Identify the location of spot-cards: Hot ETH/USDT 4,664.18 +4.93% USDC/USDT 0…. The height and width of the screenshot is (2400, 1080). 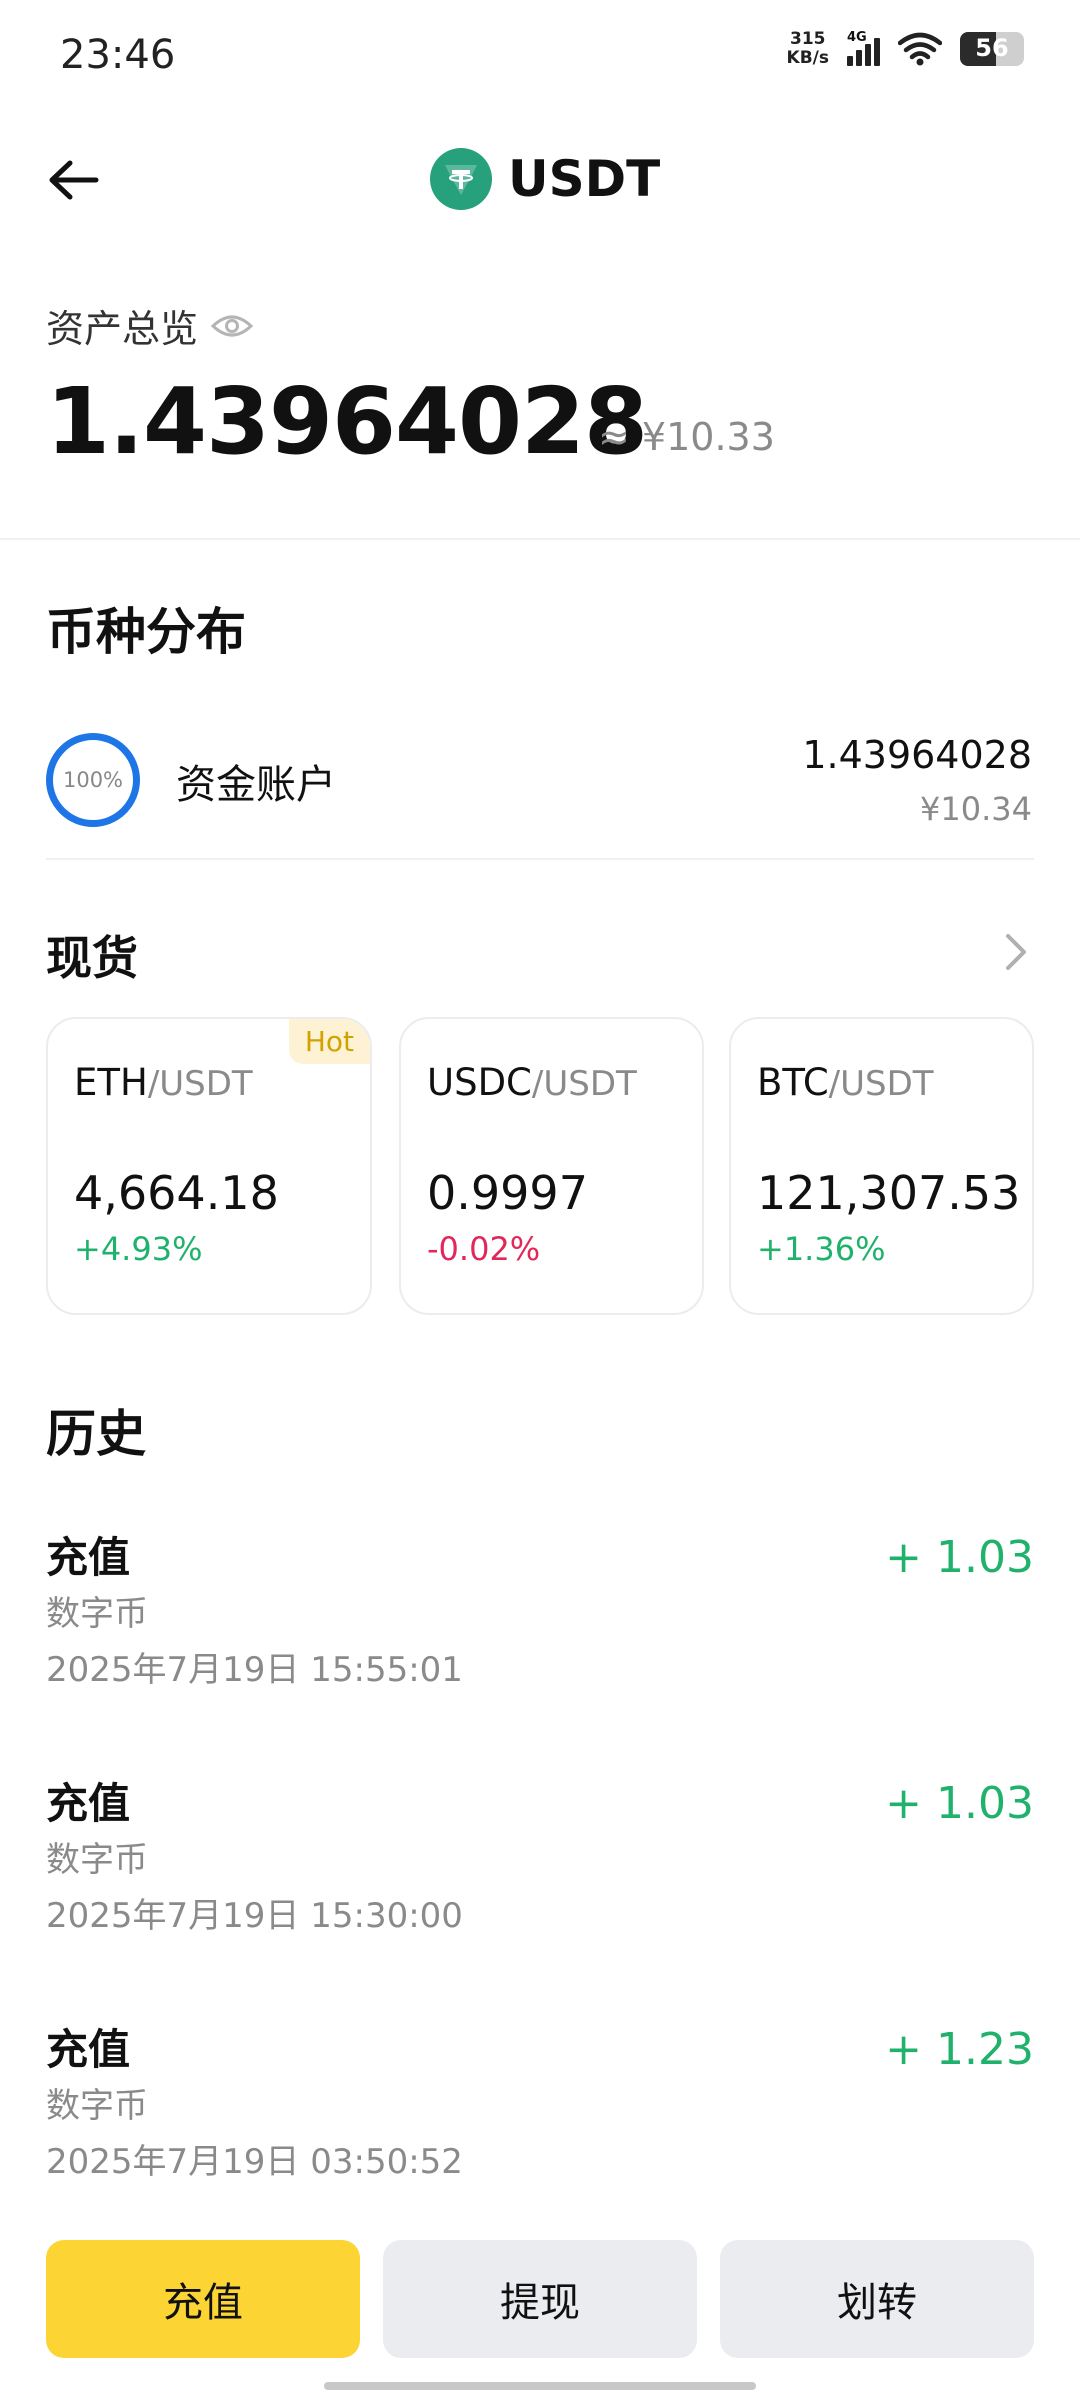
(540, 1166).